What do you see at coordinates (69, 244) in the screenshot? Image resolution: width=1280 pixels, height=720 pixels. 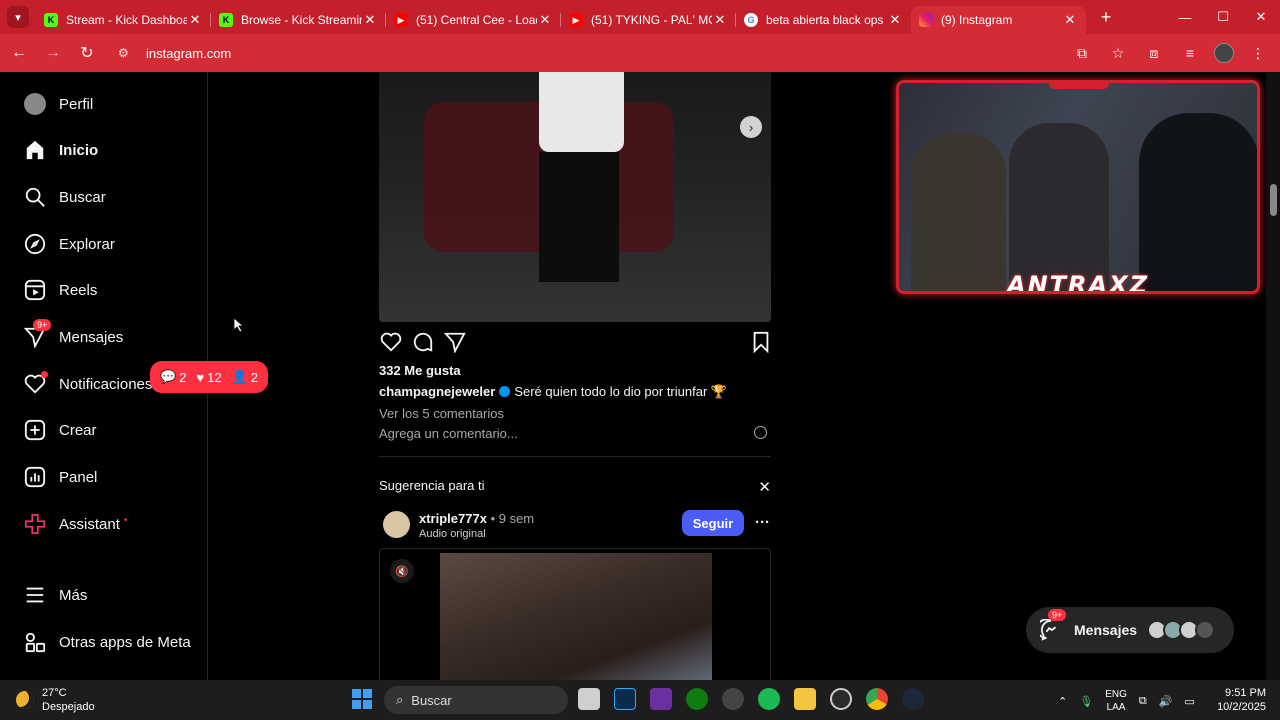 I see `sidebar-item-explore: Explorar` at bounding box center [69, 244].